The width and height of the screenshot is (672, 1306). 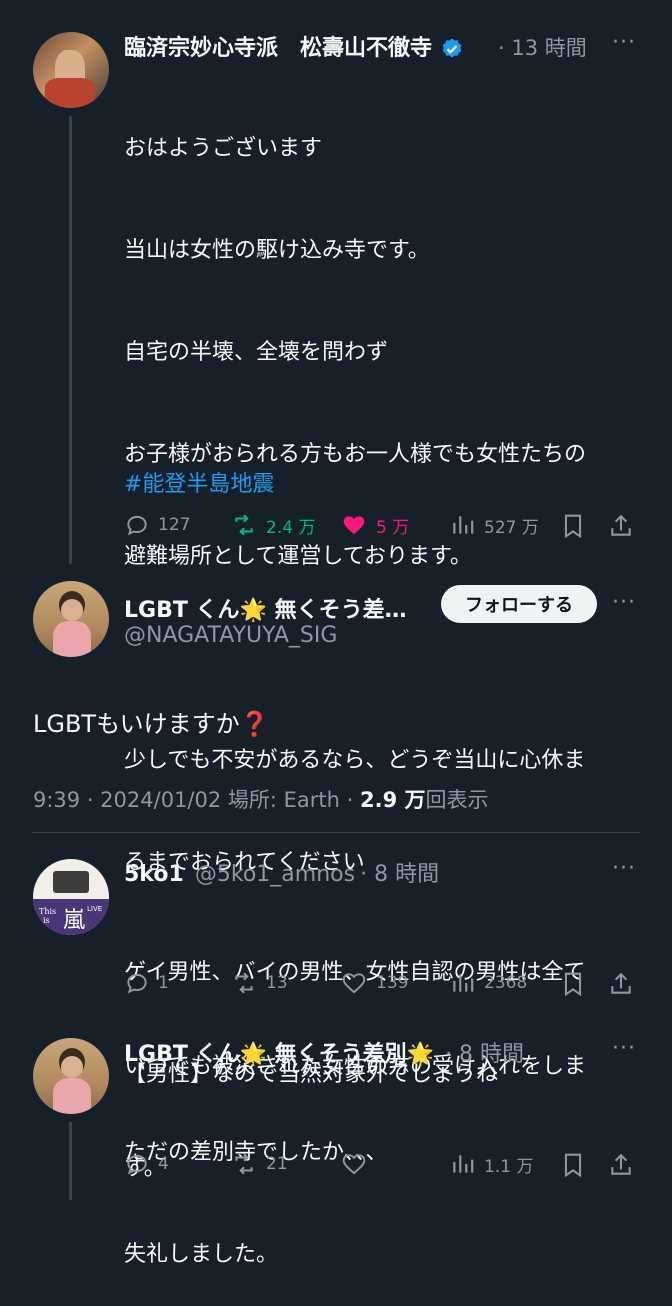 I want to click on views-count: 2.9 万, so click(x=393, y=800).